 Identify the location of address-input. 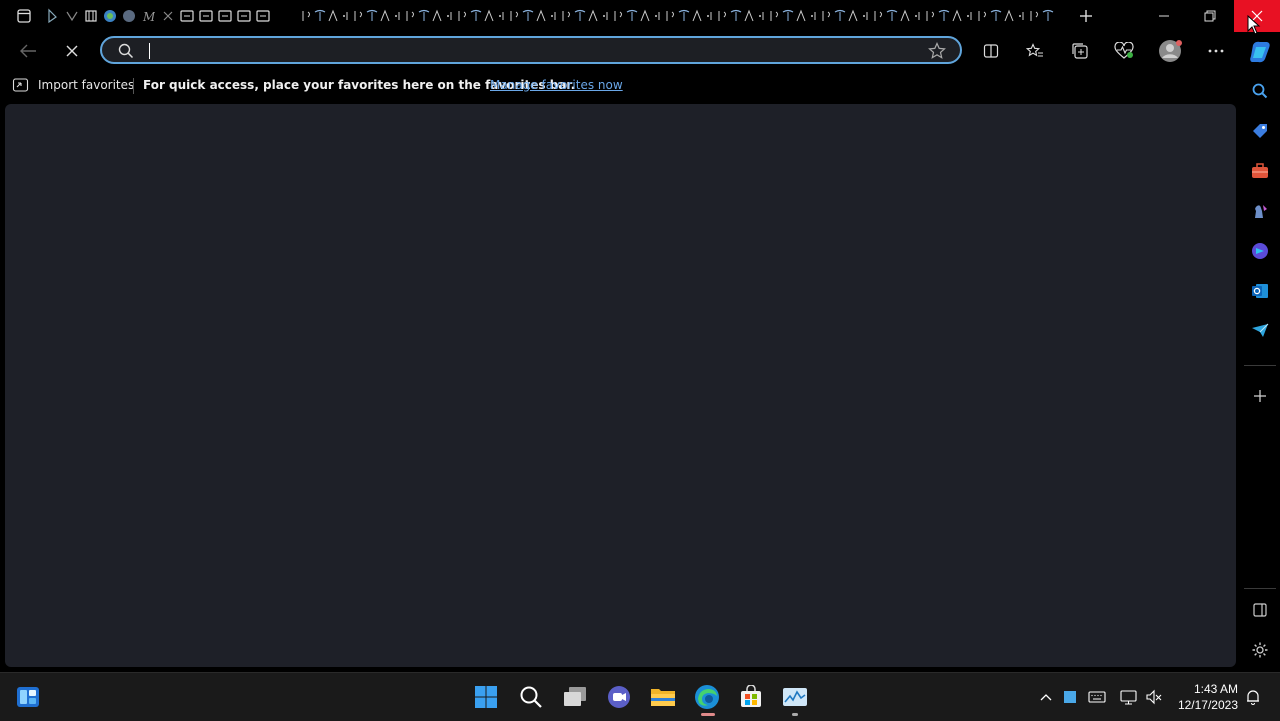
(530, 52).